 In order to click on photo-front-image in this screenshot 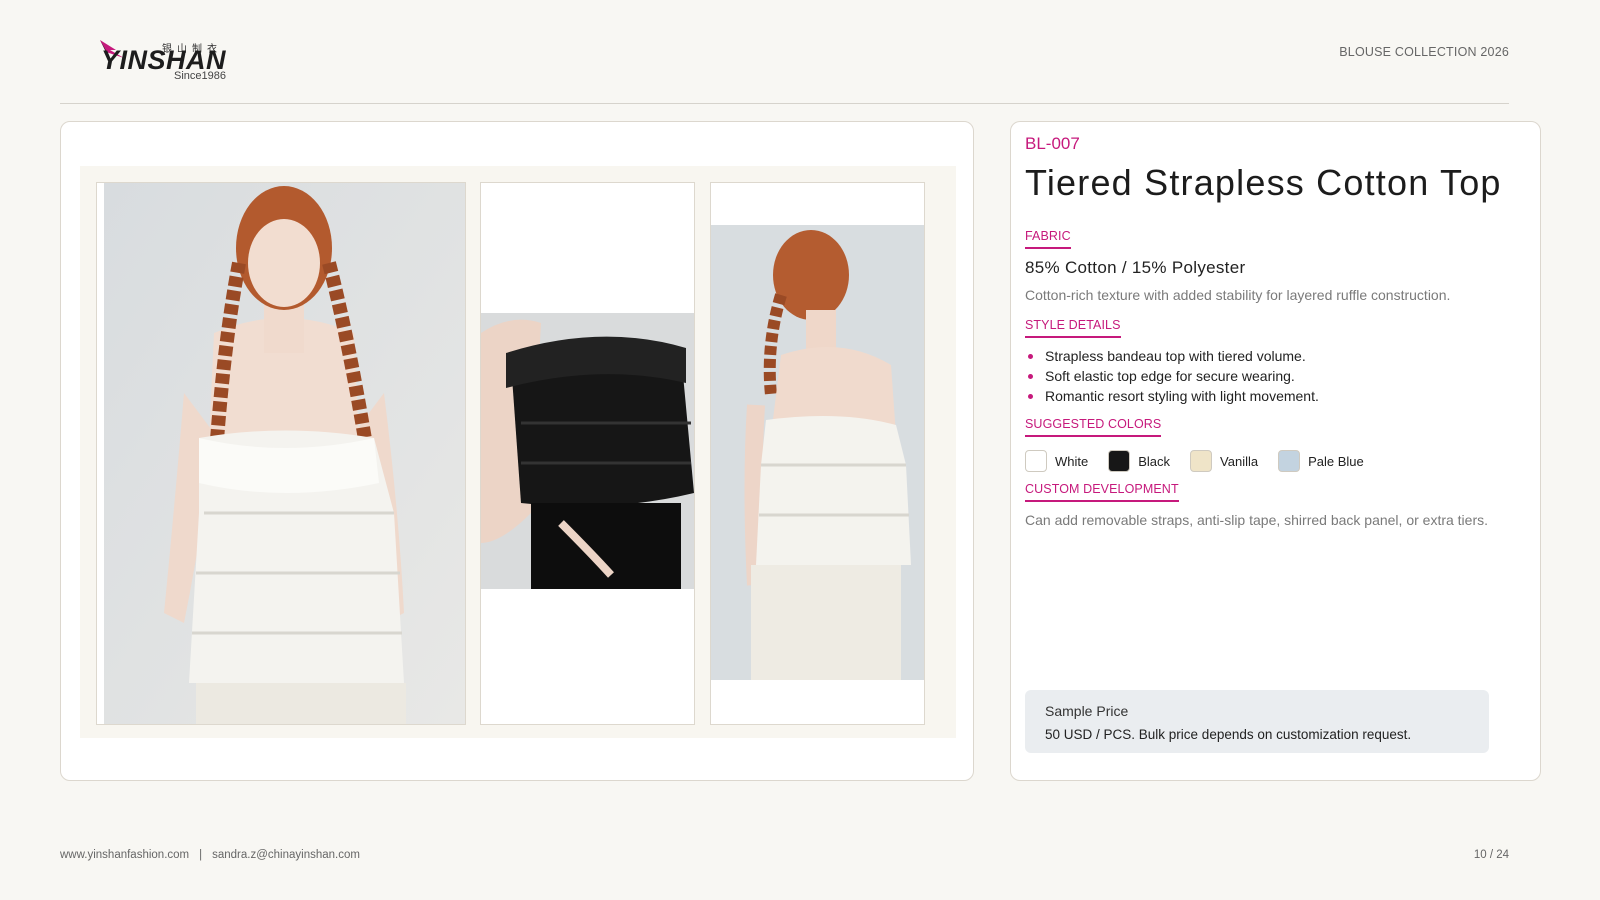, I will do `click(284, 453)`.